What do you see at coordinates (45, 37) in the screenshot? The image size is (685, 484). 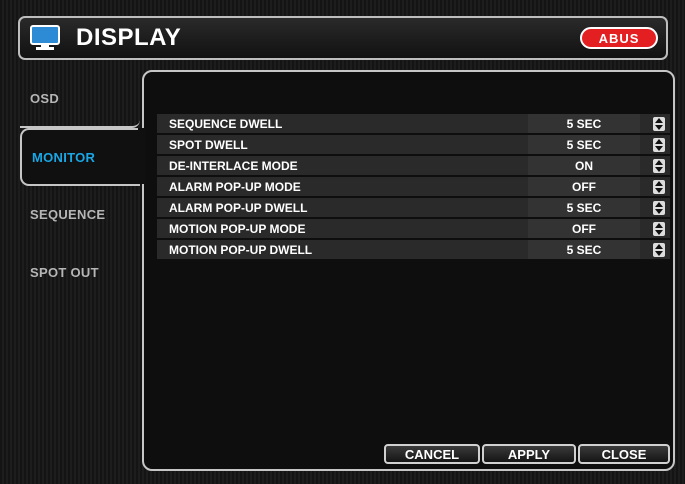 I see `monitor-icon` at bounding box center [45, 37].